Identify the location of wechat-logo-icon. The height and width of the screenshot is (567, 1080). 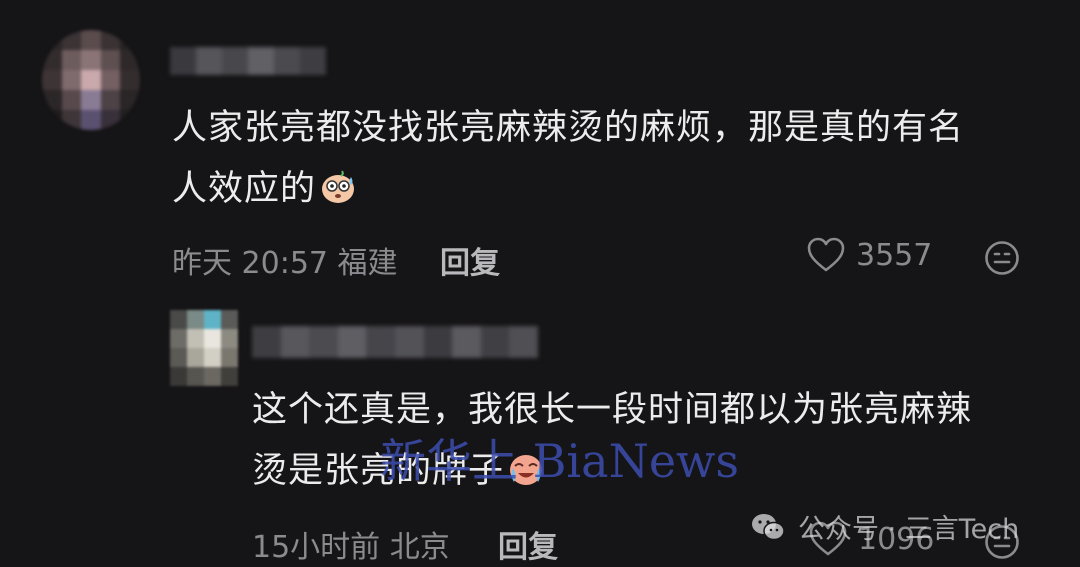
(768, 526).